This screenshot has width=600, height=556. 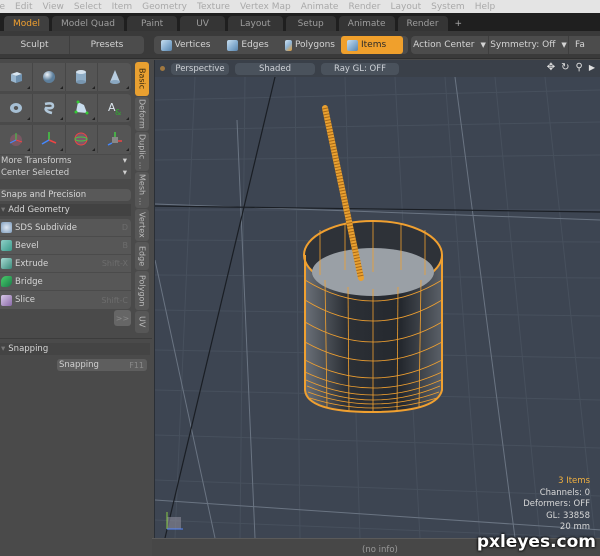 I want to click on slice-button: Slice Shift-C, so click(x=65, y=300).